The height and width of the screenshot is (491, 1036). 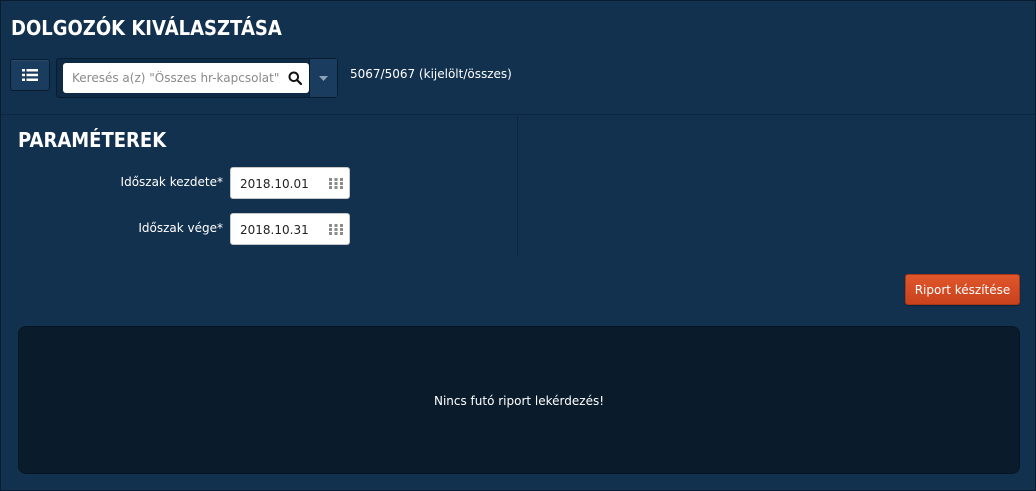 What do you see at coordinates (274, 230) in the screenshot?
I see `end-date-value: 2018.10.31` at bounding box center [274, 230].